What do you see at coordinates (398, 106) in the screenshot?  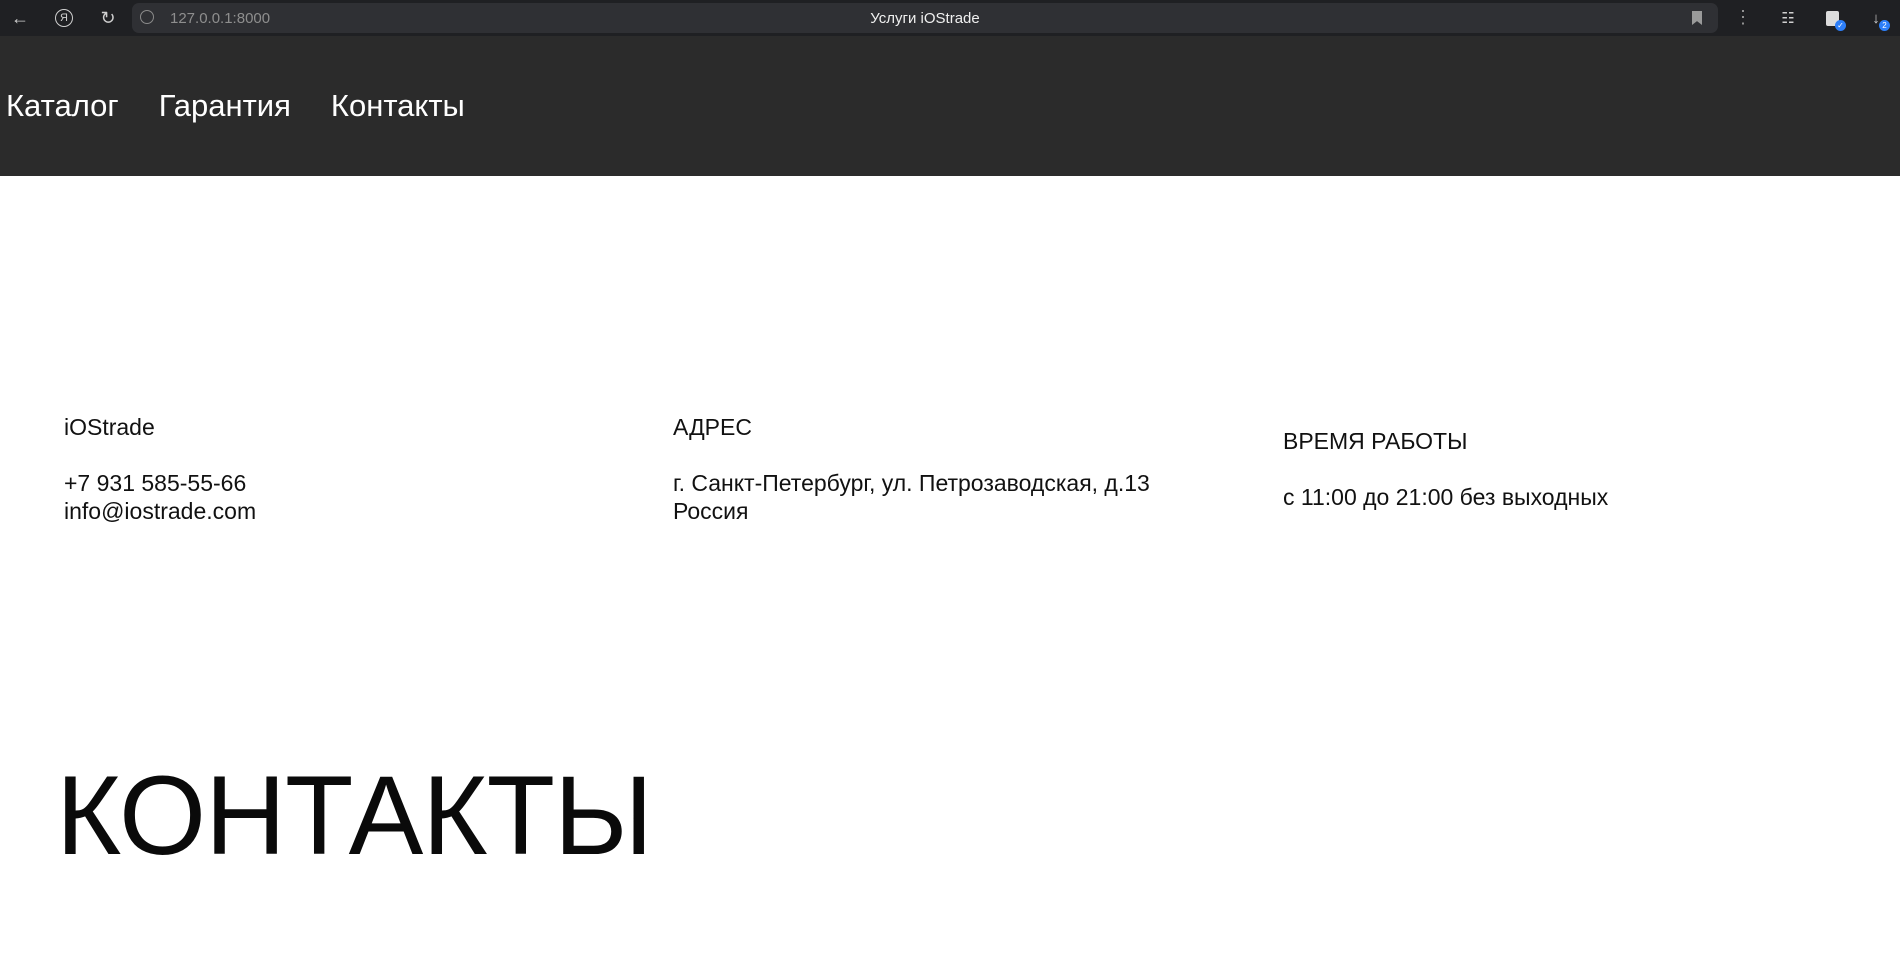 I see `nav-item-contacts: Контакты` at bounding box center [398, 106].